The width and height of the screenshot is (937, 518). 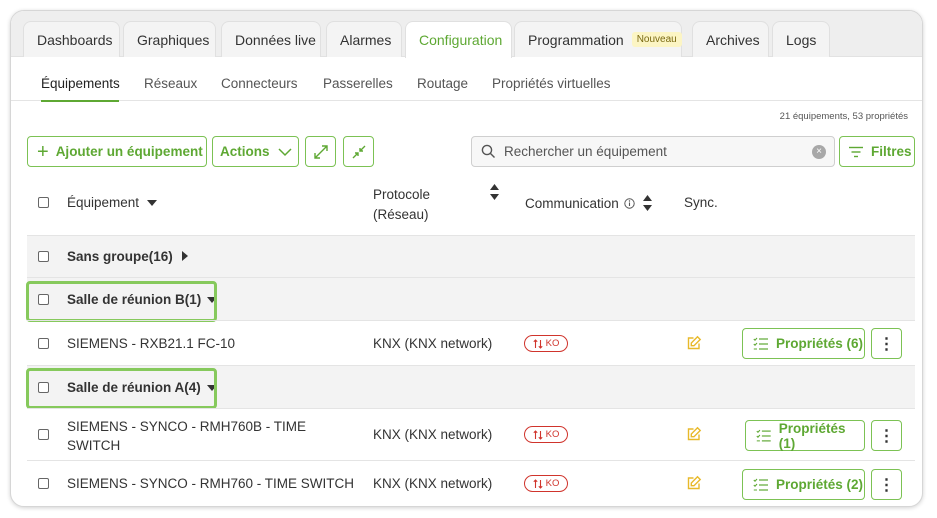 What do you see at coordinates (820, 343) in the screenshot?
I see `properties-label: Propriétés (6)` at bounding box center [820, 343].